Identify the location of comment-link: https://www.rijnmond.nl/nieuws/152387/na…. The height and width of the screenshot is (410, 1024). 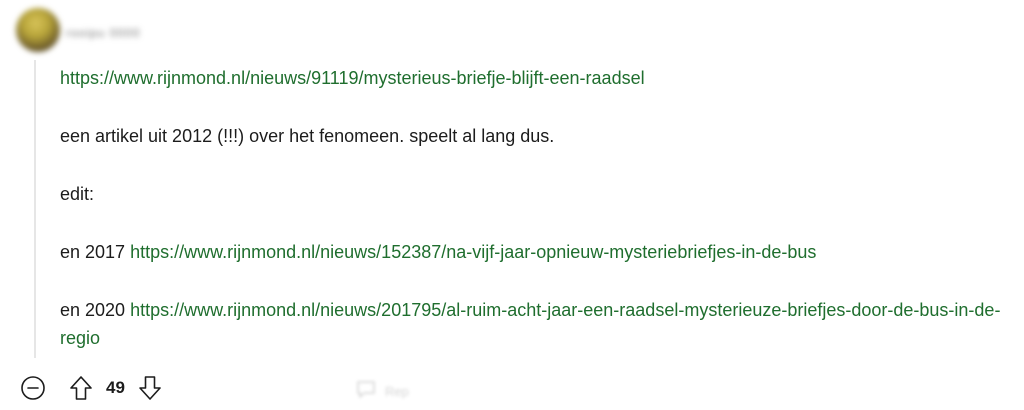
(473, 252).